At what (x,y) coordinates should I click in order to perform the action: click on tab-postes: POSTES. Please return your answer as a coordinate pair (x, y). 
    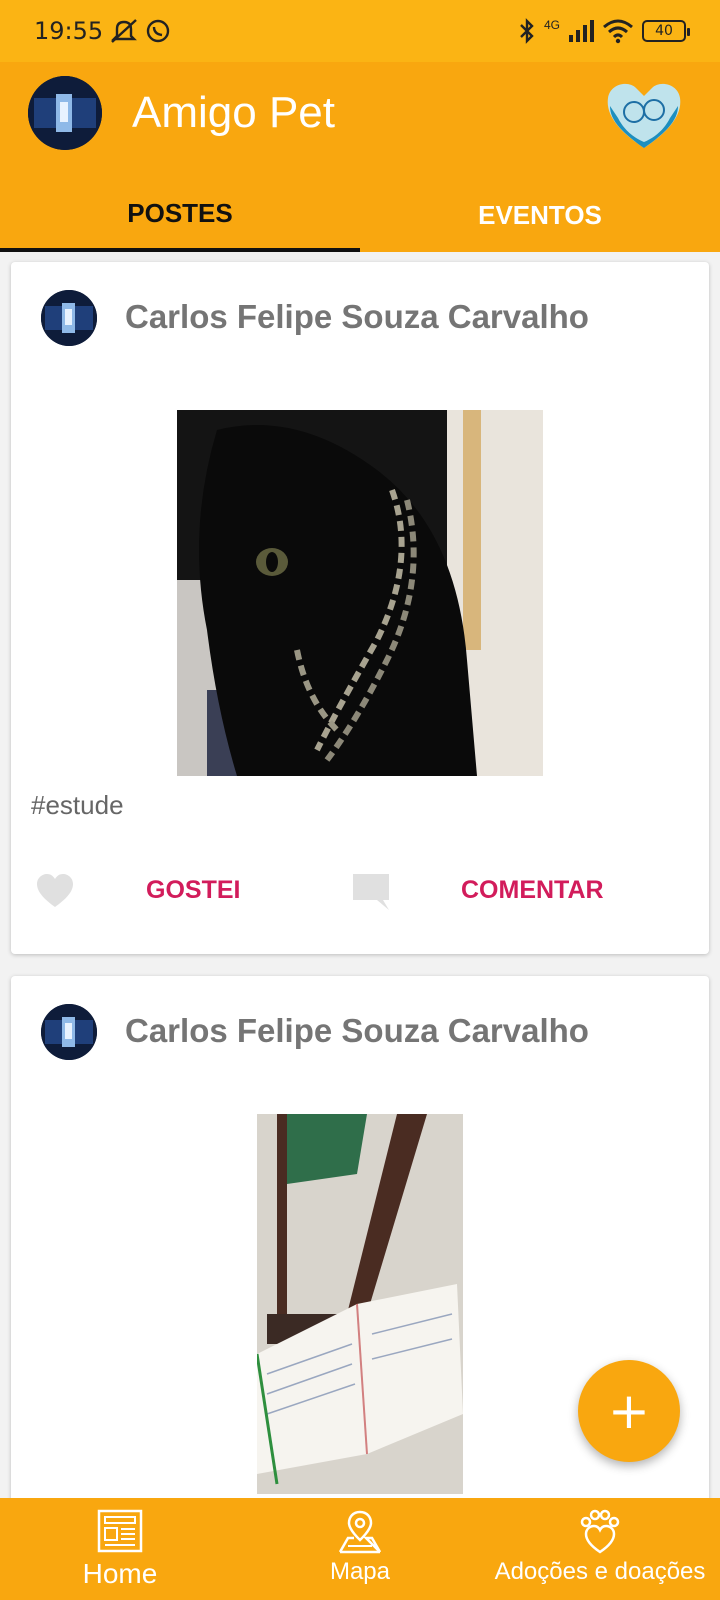
    Looking at the image, I should click on (180, 215).